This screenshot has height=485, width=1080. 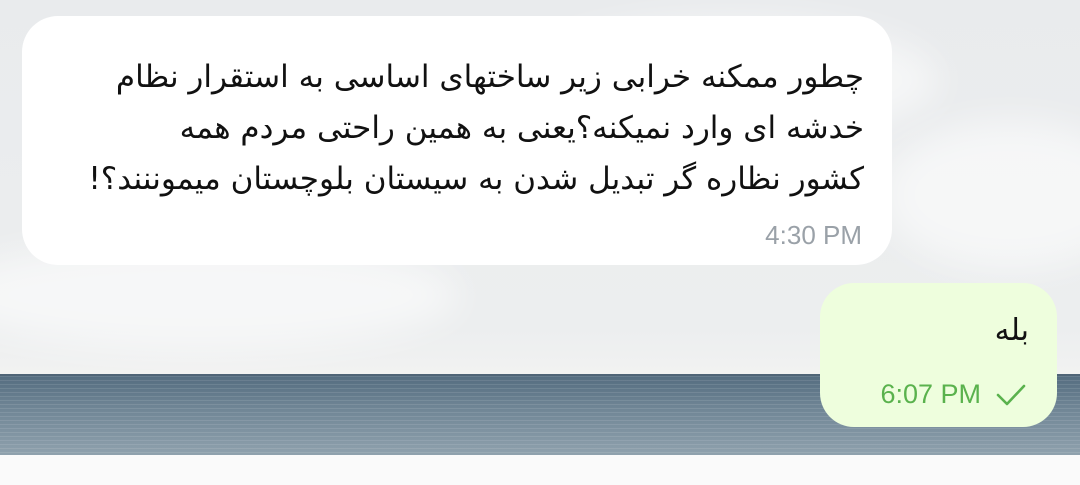 I want to click on outgoing-message-text: بله, so click(x=1011, y=330).